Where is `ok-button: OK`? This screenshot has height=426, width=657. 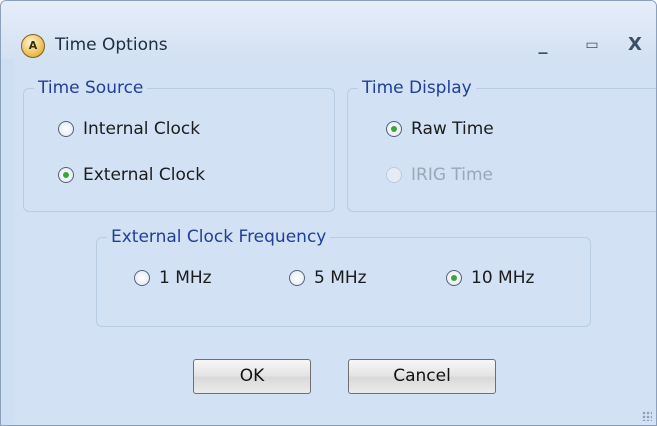
ok-button: OK is located at coordinates (252, 376).